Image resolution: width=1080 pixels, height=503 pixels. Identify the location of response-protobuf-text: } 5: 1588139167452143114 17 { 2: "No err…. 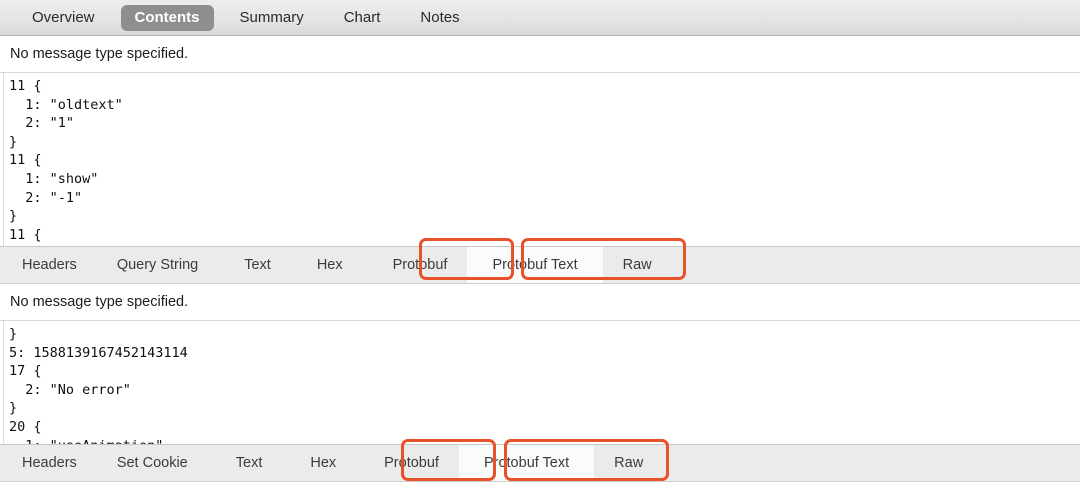
(98, 385).